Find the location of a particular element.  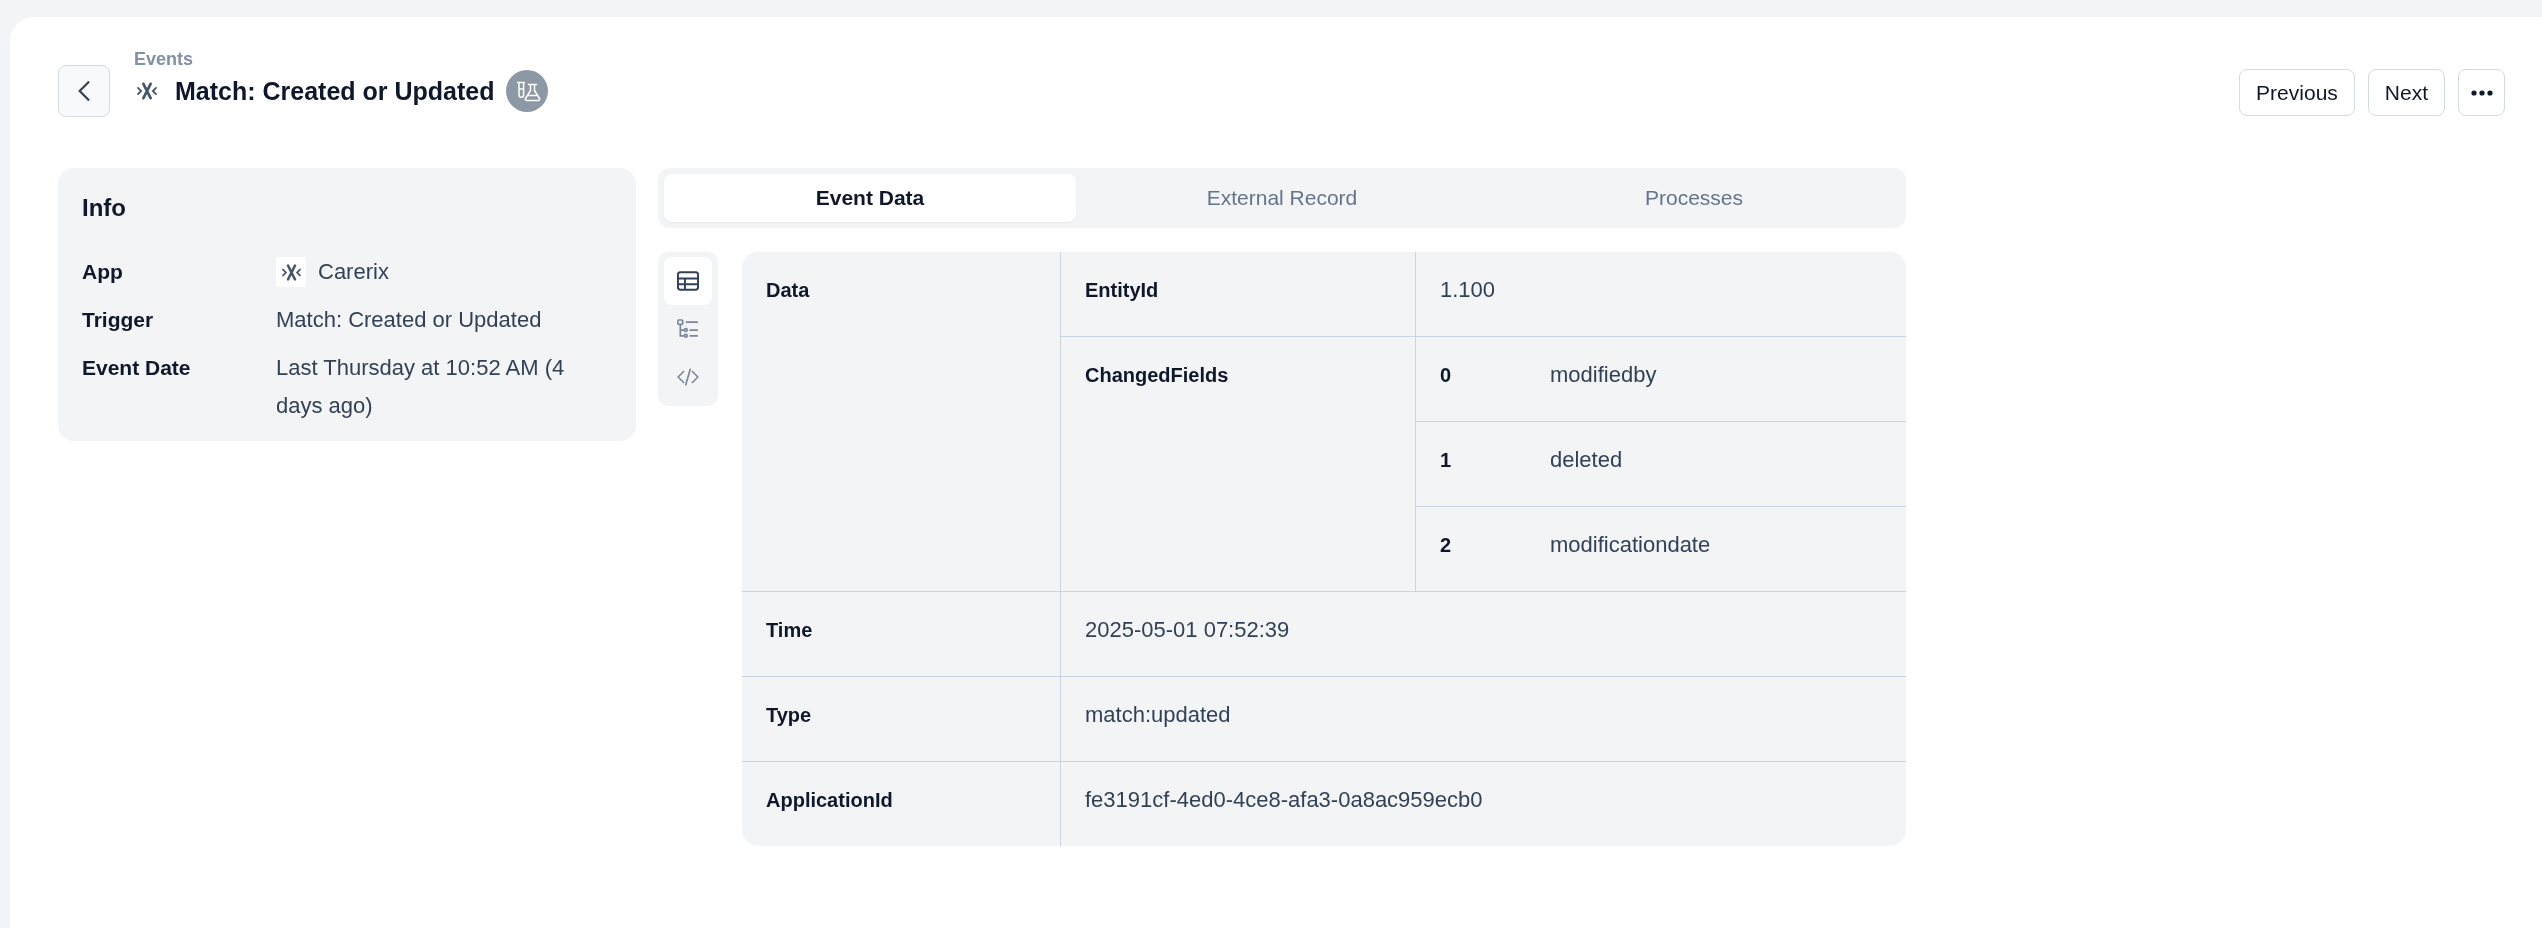

back-button is located at coordinates (84, 91).